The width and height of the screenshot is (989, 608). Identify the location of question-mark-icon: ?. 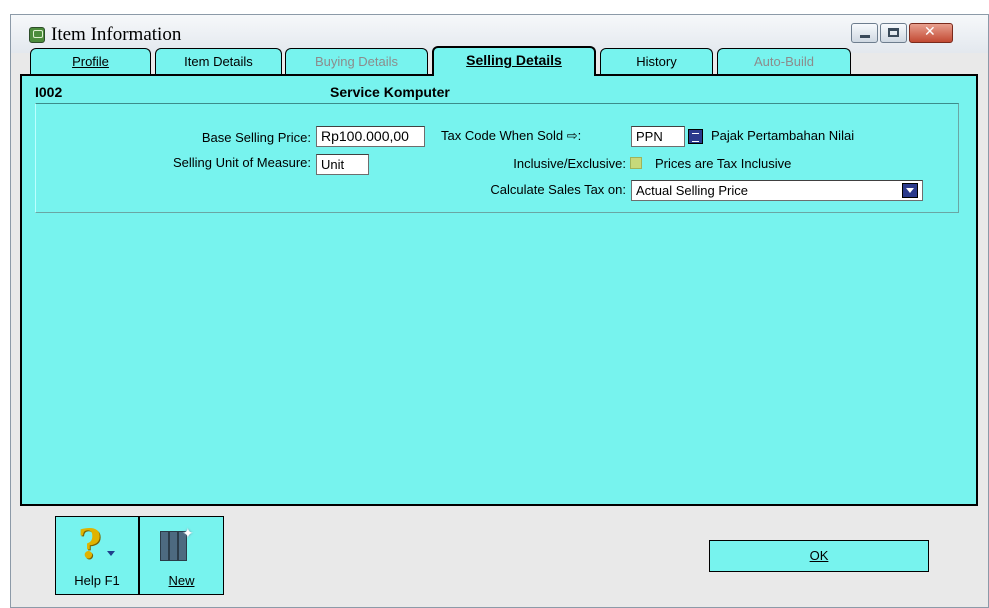
(90, 544).